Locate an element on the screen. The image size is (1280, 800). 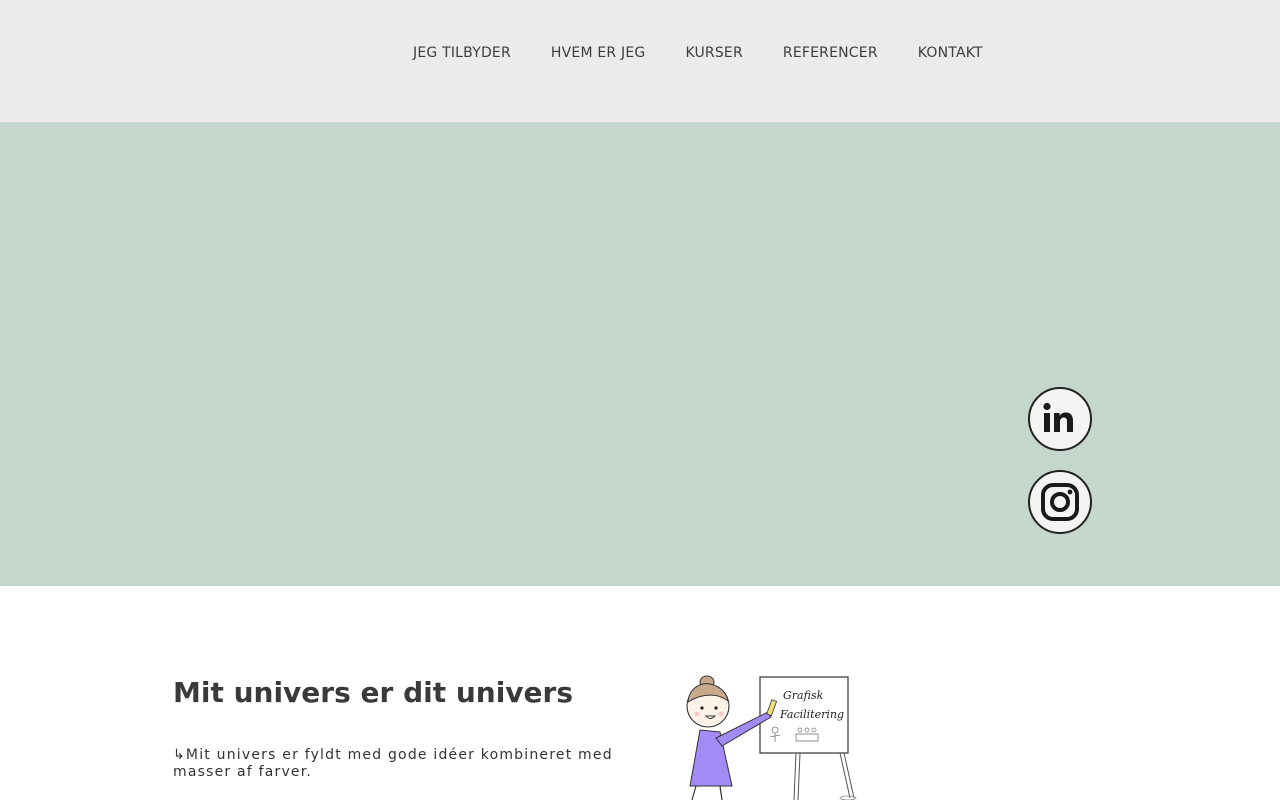
board-text-line2: Facilitering is located at coordinates (811, 714).